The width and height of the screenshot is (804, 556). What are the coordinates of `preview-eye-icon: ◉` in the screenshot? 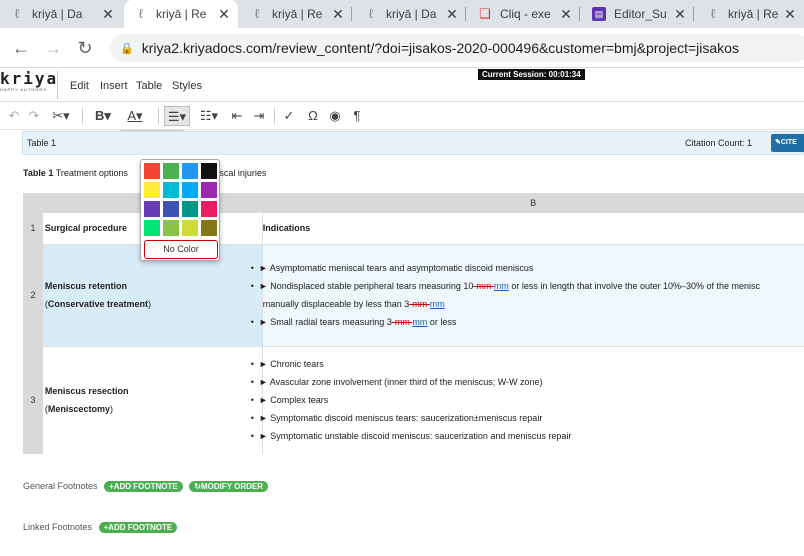 It's located at (335, 116).